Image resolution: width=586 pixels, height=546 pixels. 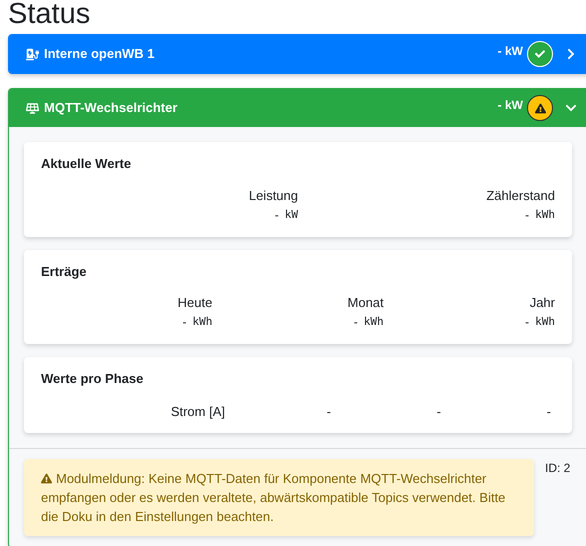 What do you see at coordinates (64, 271) in the screenshot?
I see `section-title: Erträge` at bounding box center [64, 271].